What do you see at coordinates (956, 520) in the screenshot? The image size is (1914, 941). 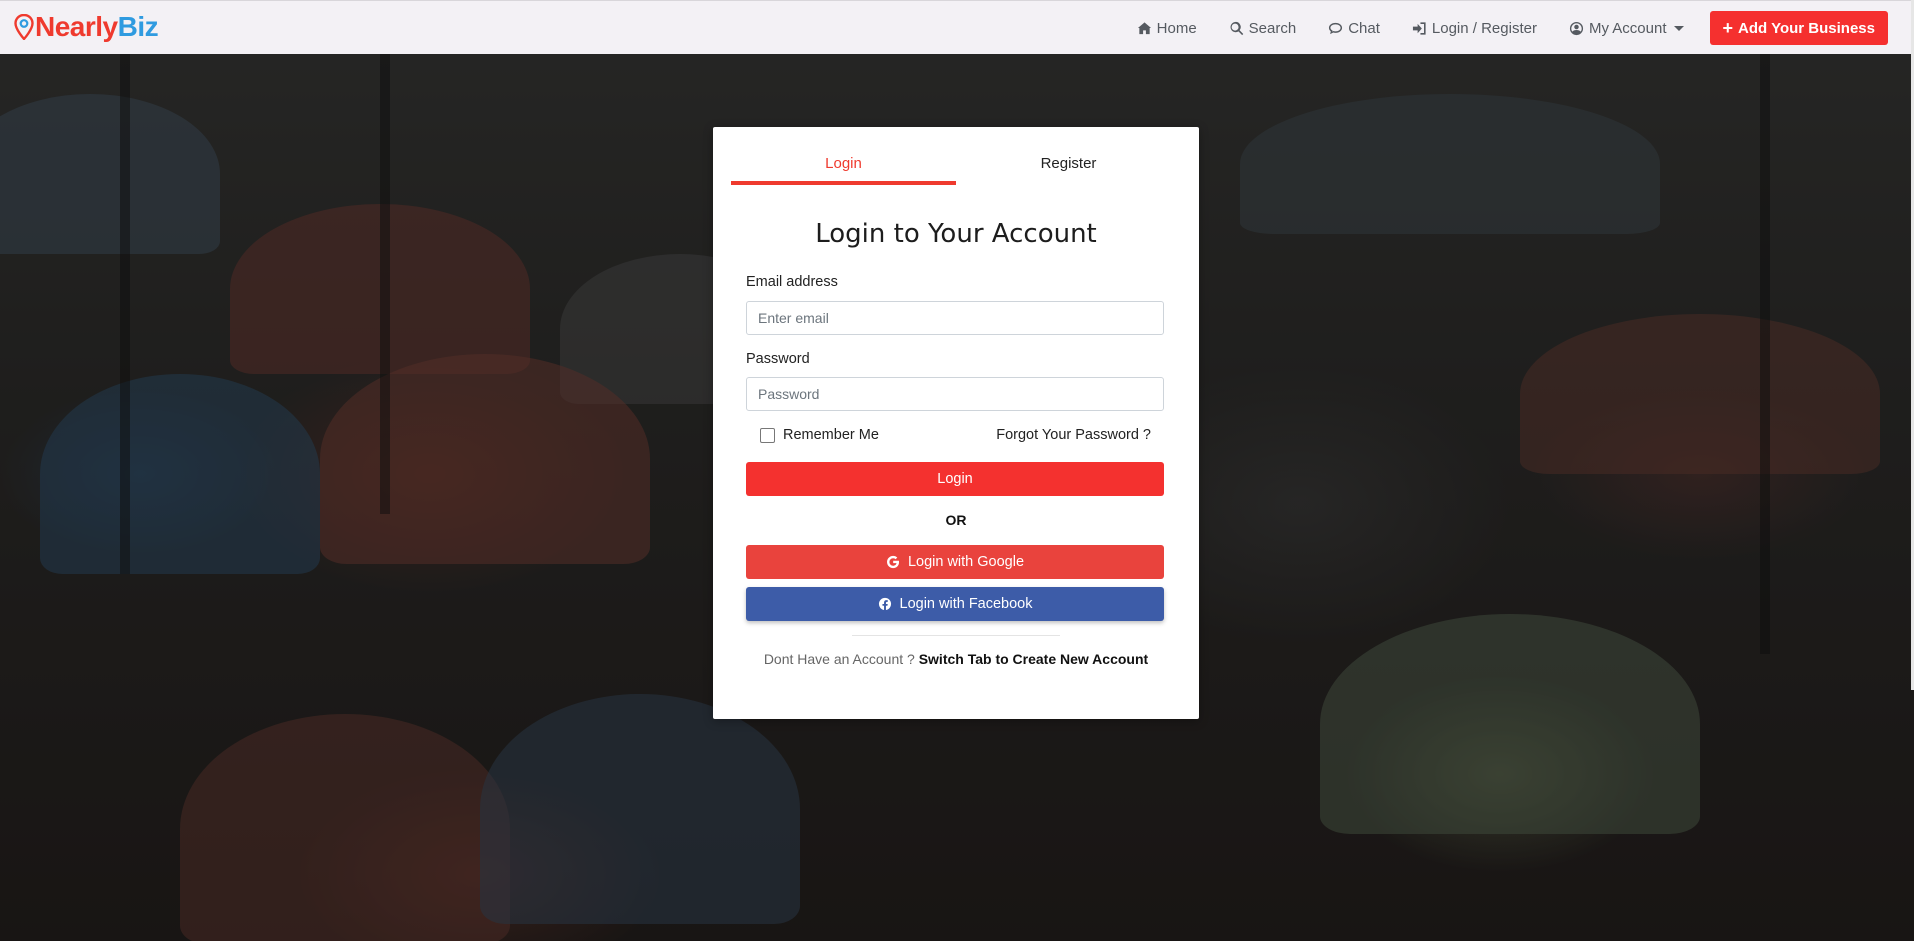 I see `or-separator: OR` at bounding box center [956, 520].